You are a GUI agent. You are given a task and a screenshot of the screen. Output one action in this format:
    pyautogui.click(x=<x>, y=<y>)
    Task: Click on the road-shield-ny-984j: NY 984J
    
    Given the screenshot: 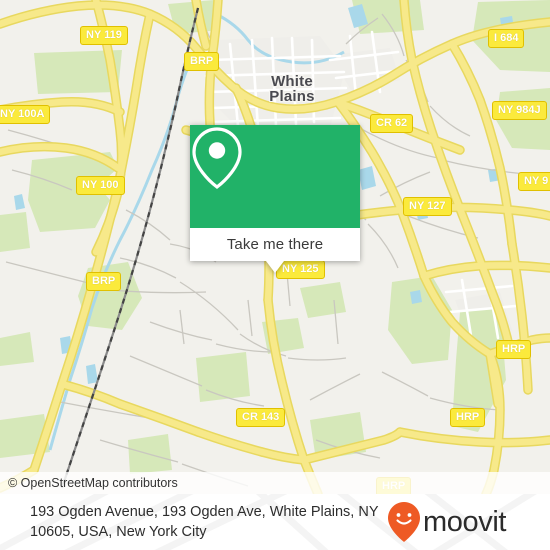 What is the action you would take?
    pyautogui.click(x=519, y=110)
    